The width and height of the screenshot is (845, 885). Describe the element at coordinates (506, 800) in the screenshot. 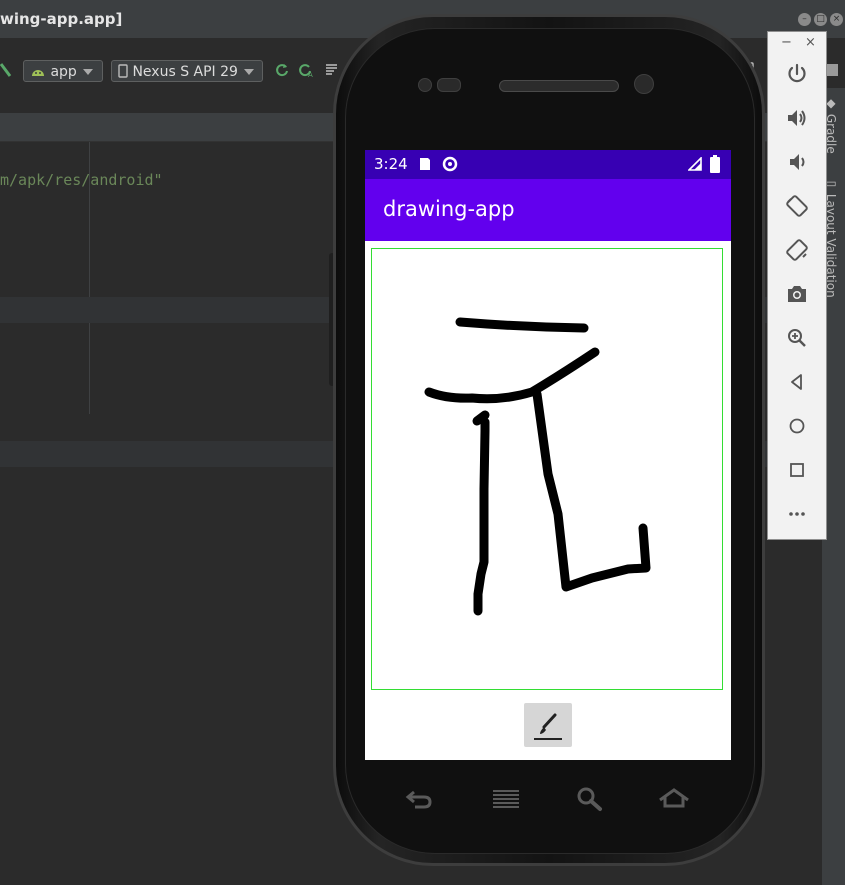

I see `menu-icon` at that location.